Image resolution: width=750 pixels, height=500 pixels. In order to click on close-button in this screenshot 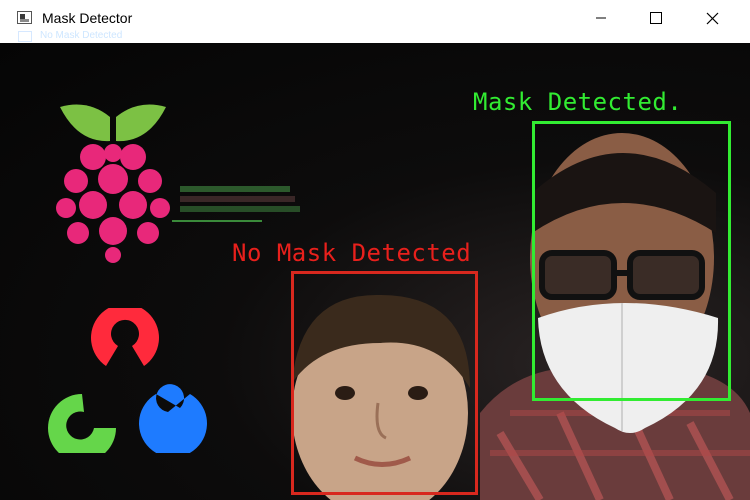, I will do `click(712, 18)`.